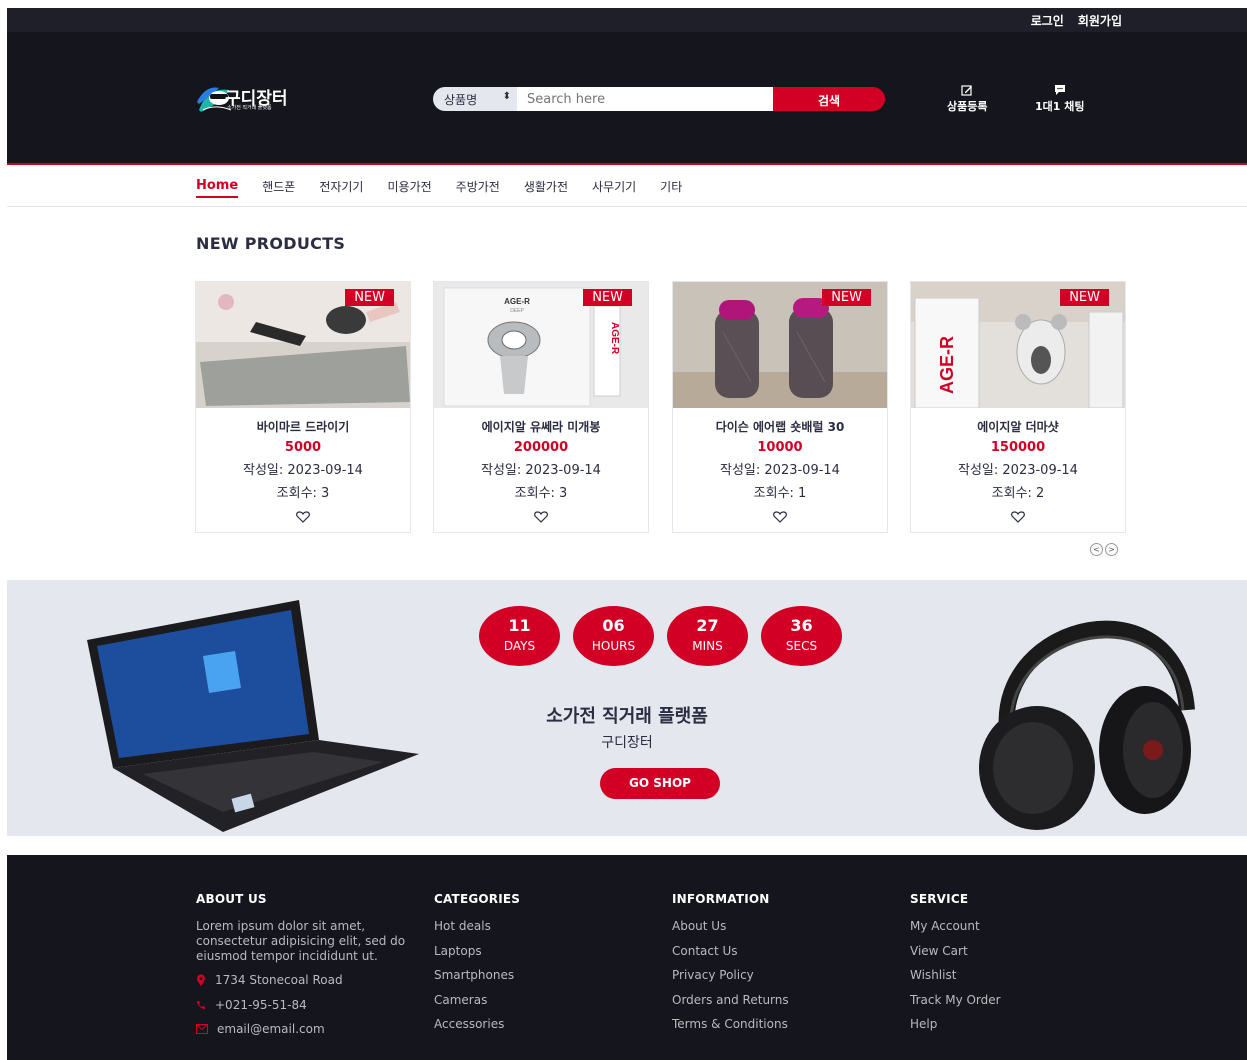  What do you see at coordinates (955, 956) in the screenshot?
I see `footer-link: View Cart` at bounding box center [955, 956].